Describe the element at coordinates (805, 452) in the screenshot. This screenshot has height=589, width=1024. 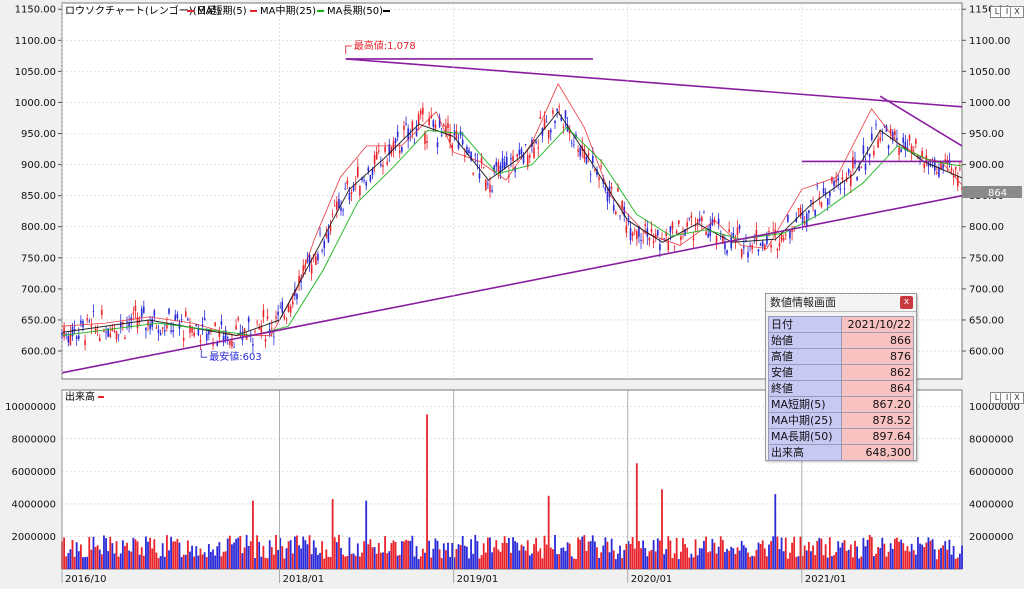
I see `info-key: 出来高` at that location.